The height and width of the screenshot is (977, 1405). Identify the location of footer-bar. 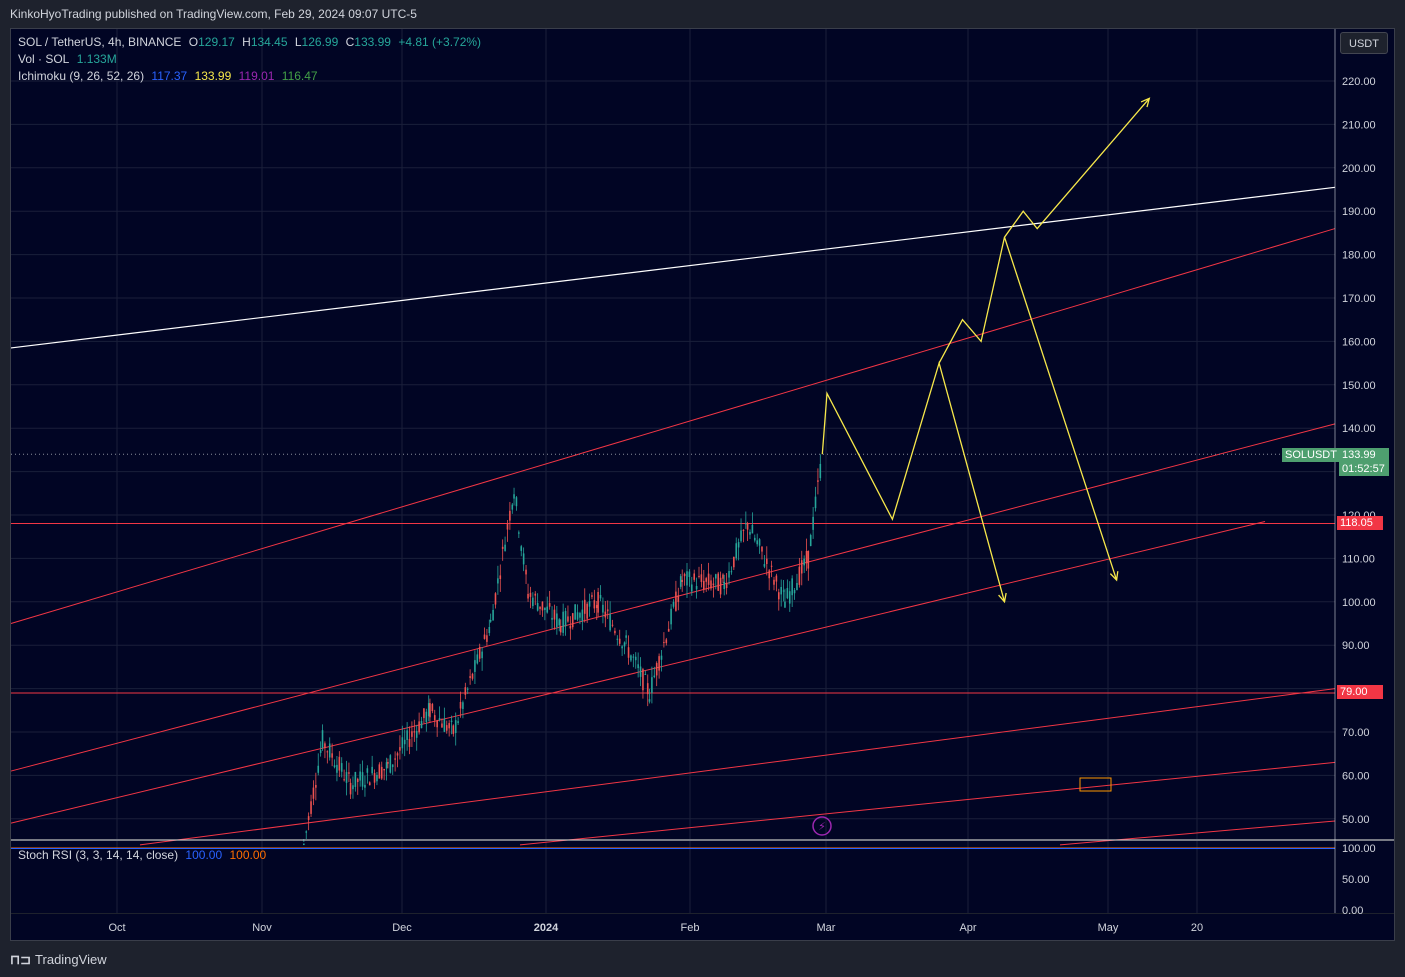
(702, 959).